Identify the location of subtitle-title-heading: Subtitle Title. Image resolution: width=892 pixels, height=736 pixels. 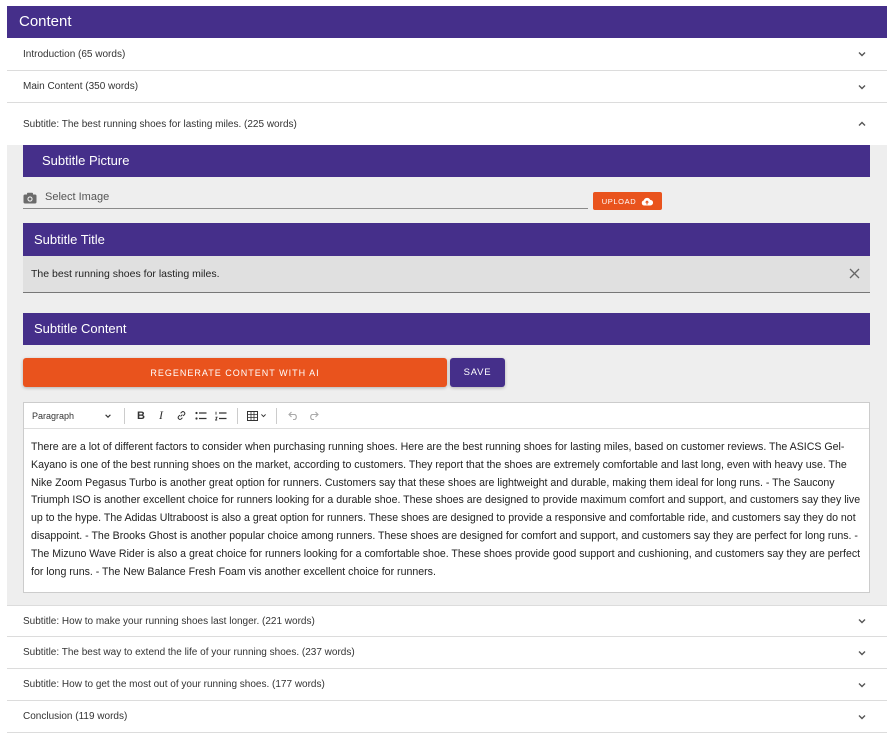
(69, 239).